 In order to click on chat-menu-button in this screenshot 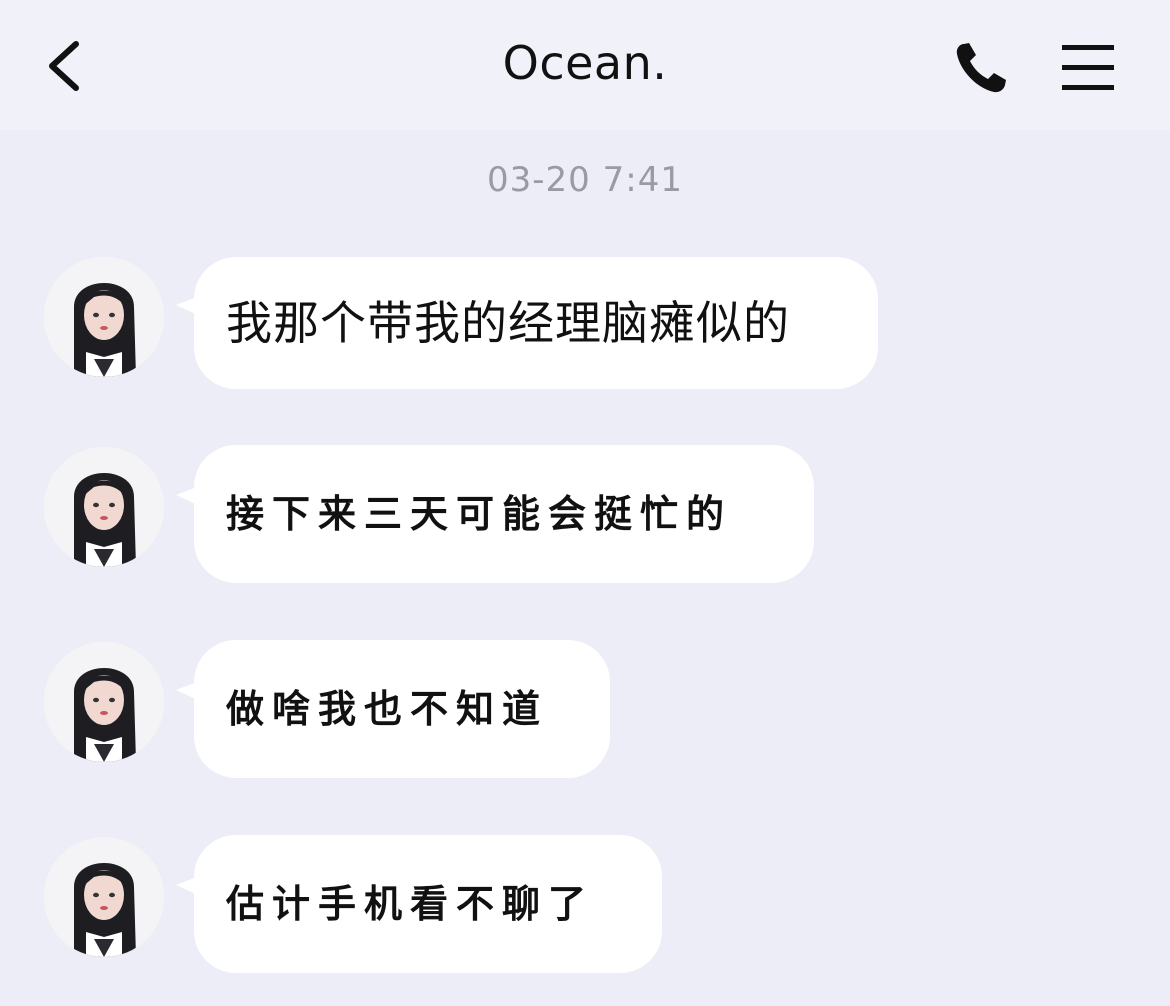, I will do `click(1088, 68)`.